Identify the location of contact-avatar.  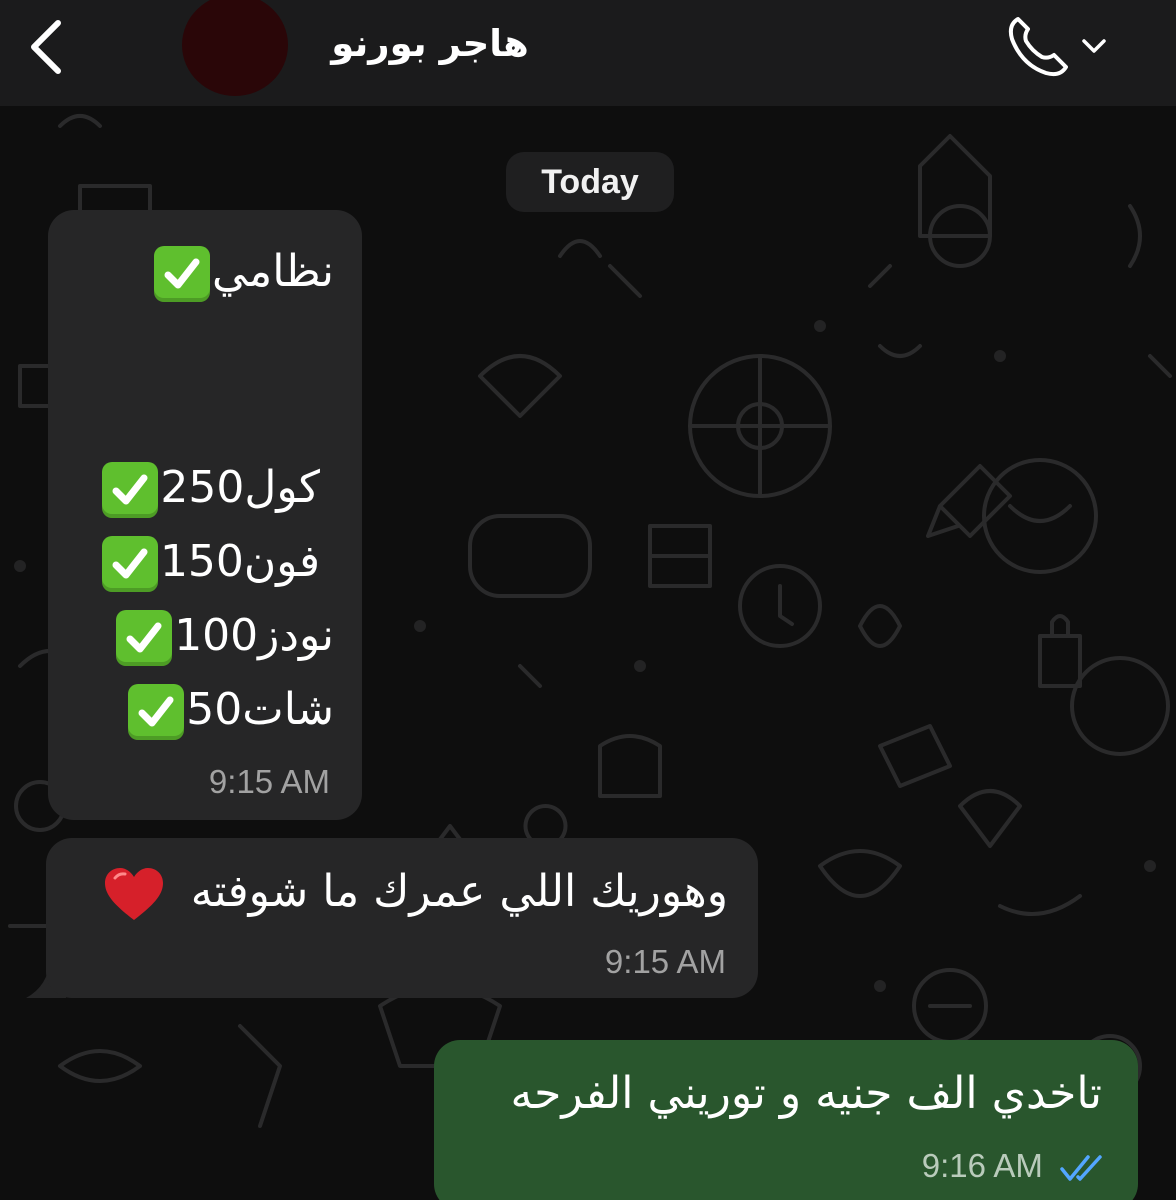
(235, 48).